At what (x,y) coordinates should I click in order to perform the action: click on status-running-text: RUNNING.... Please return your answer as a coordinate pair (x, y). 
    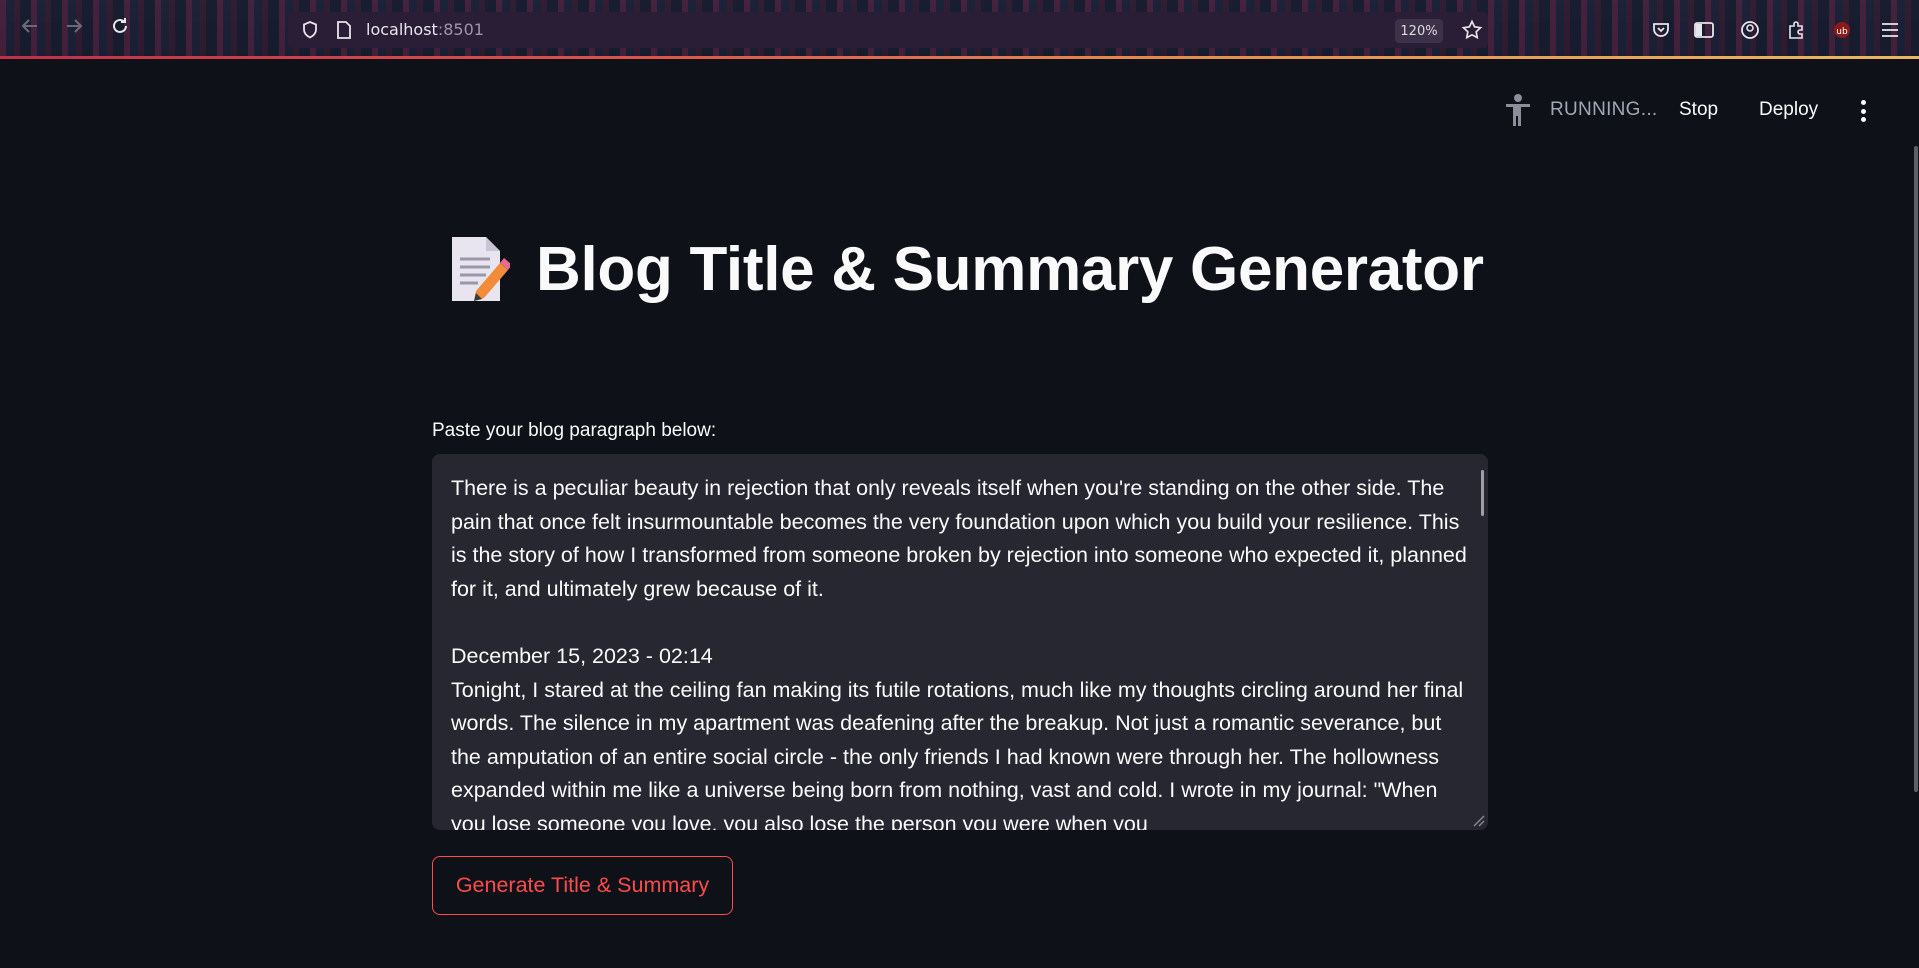
    Looking at the image, I should click on (1604, 109).